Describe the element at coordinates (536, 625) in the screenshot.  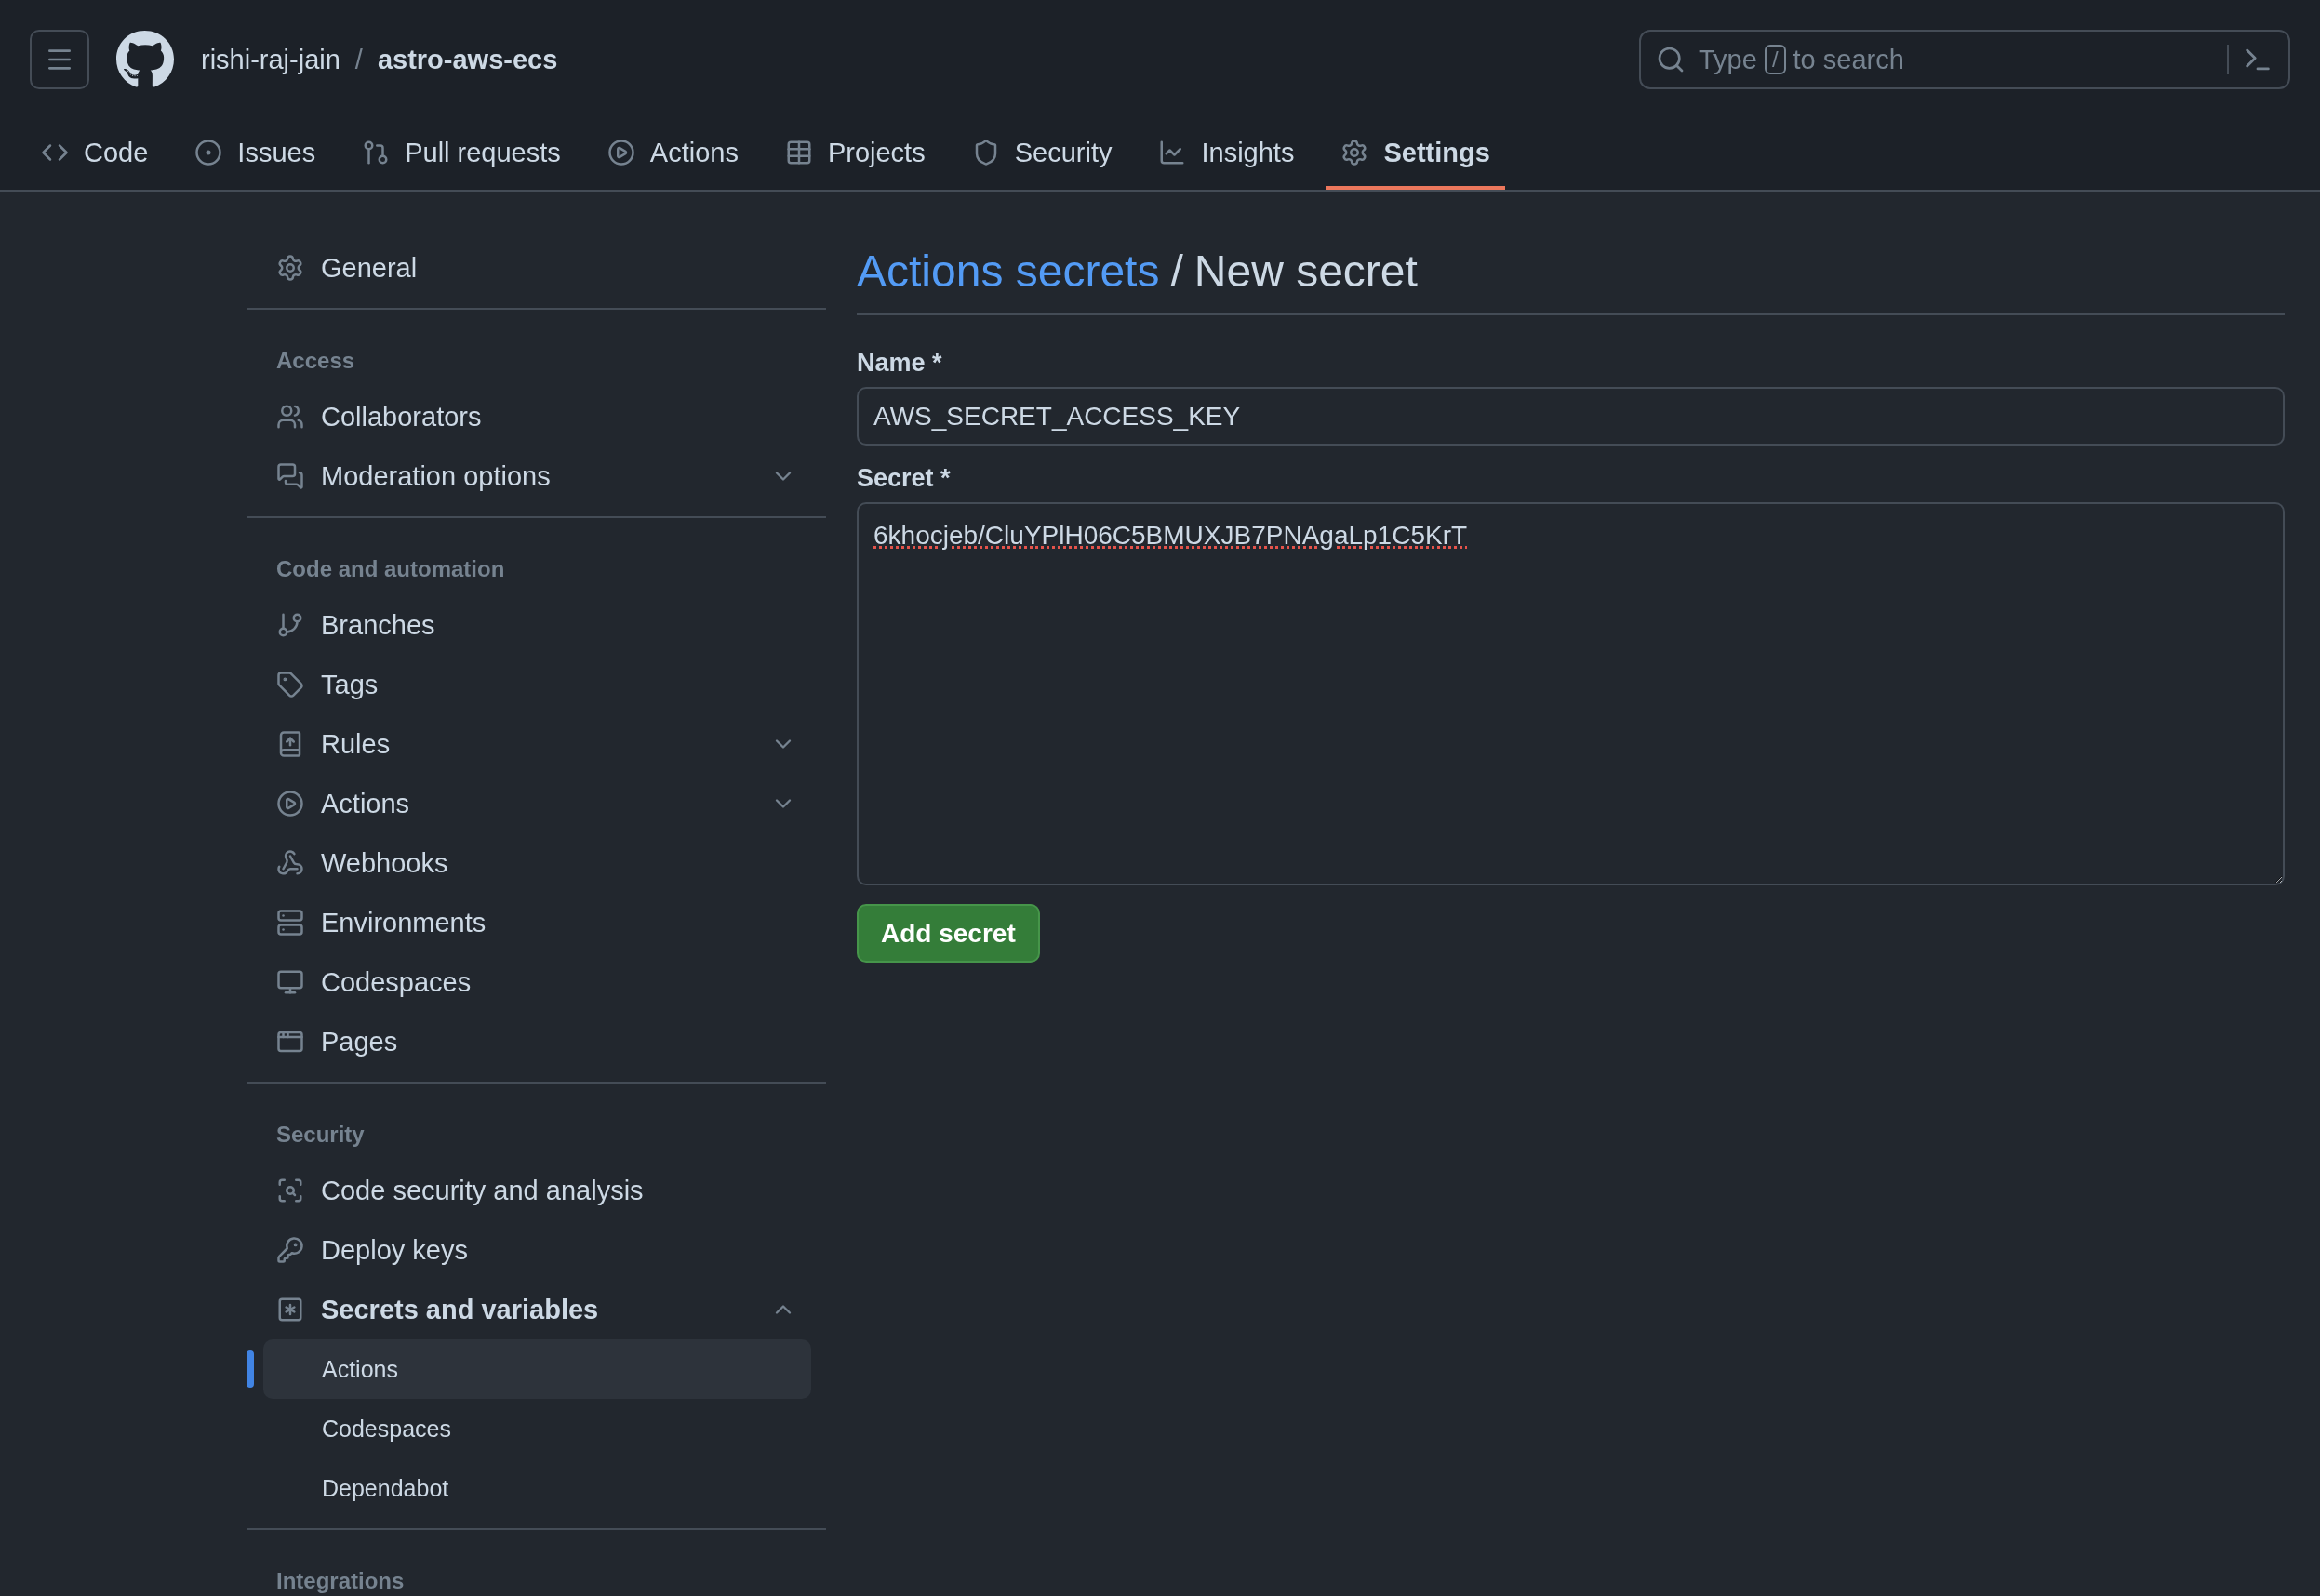
I see `sidebar-item: Branches` at that location.